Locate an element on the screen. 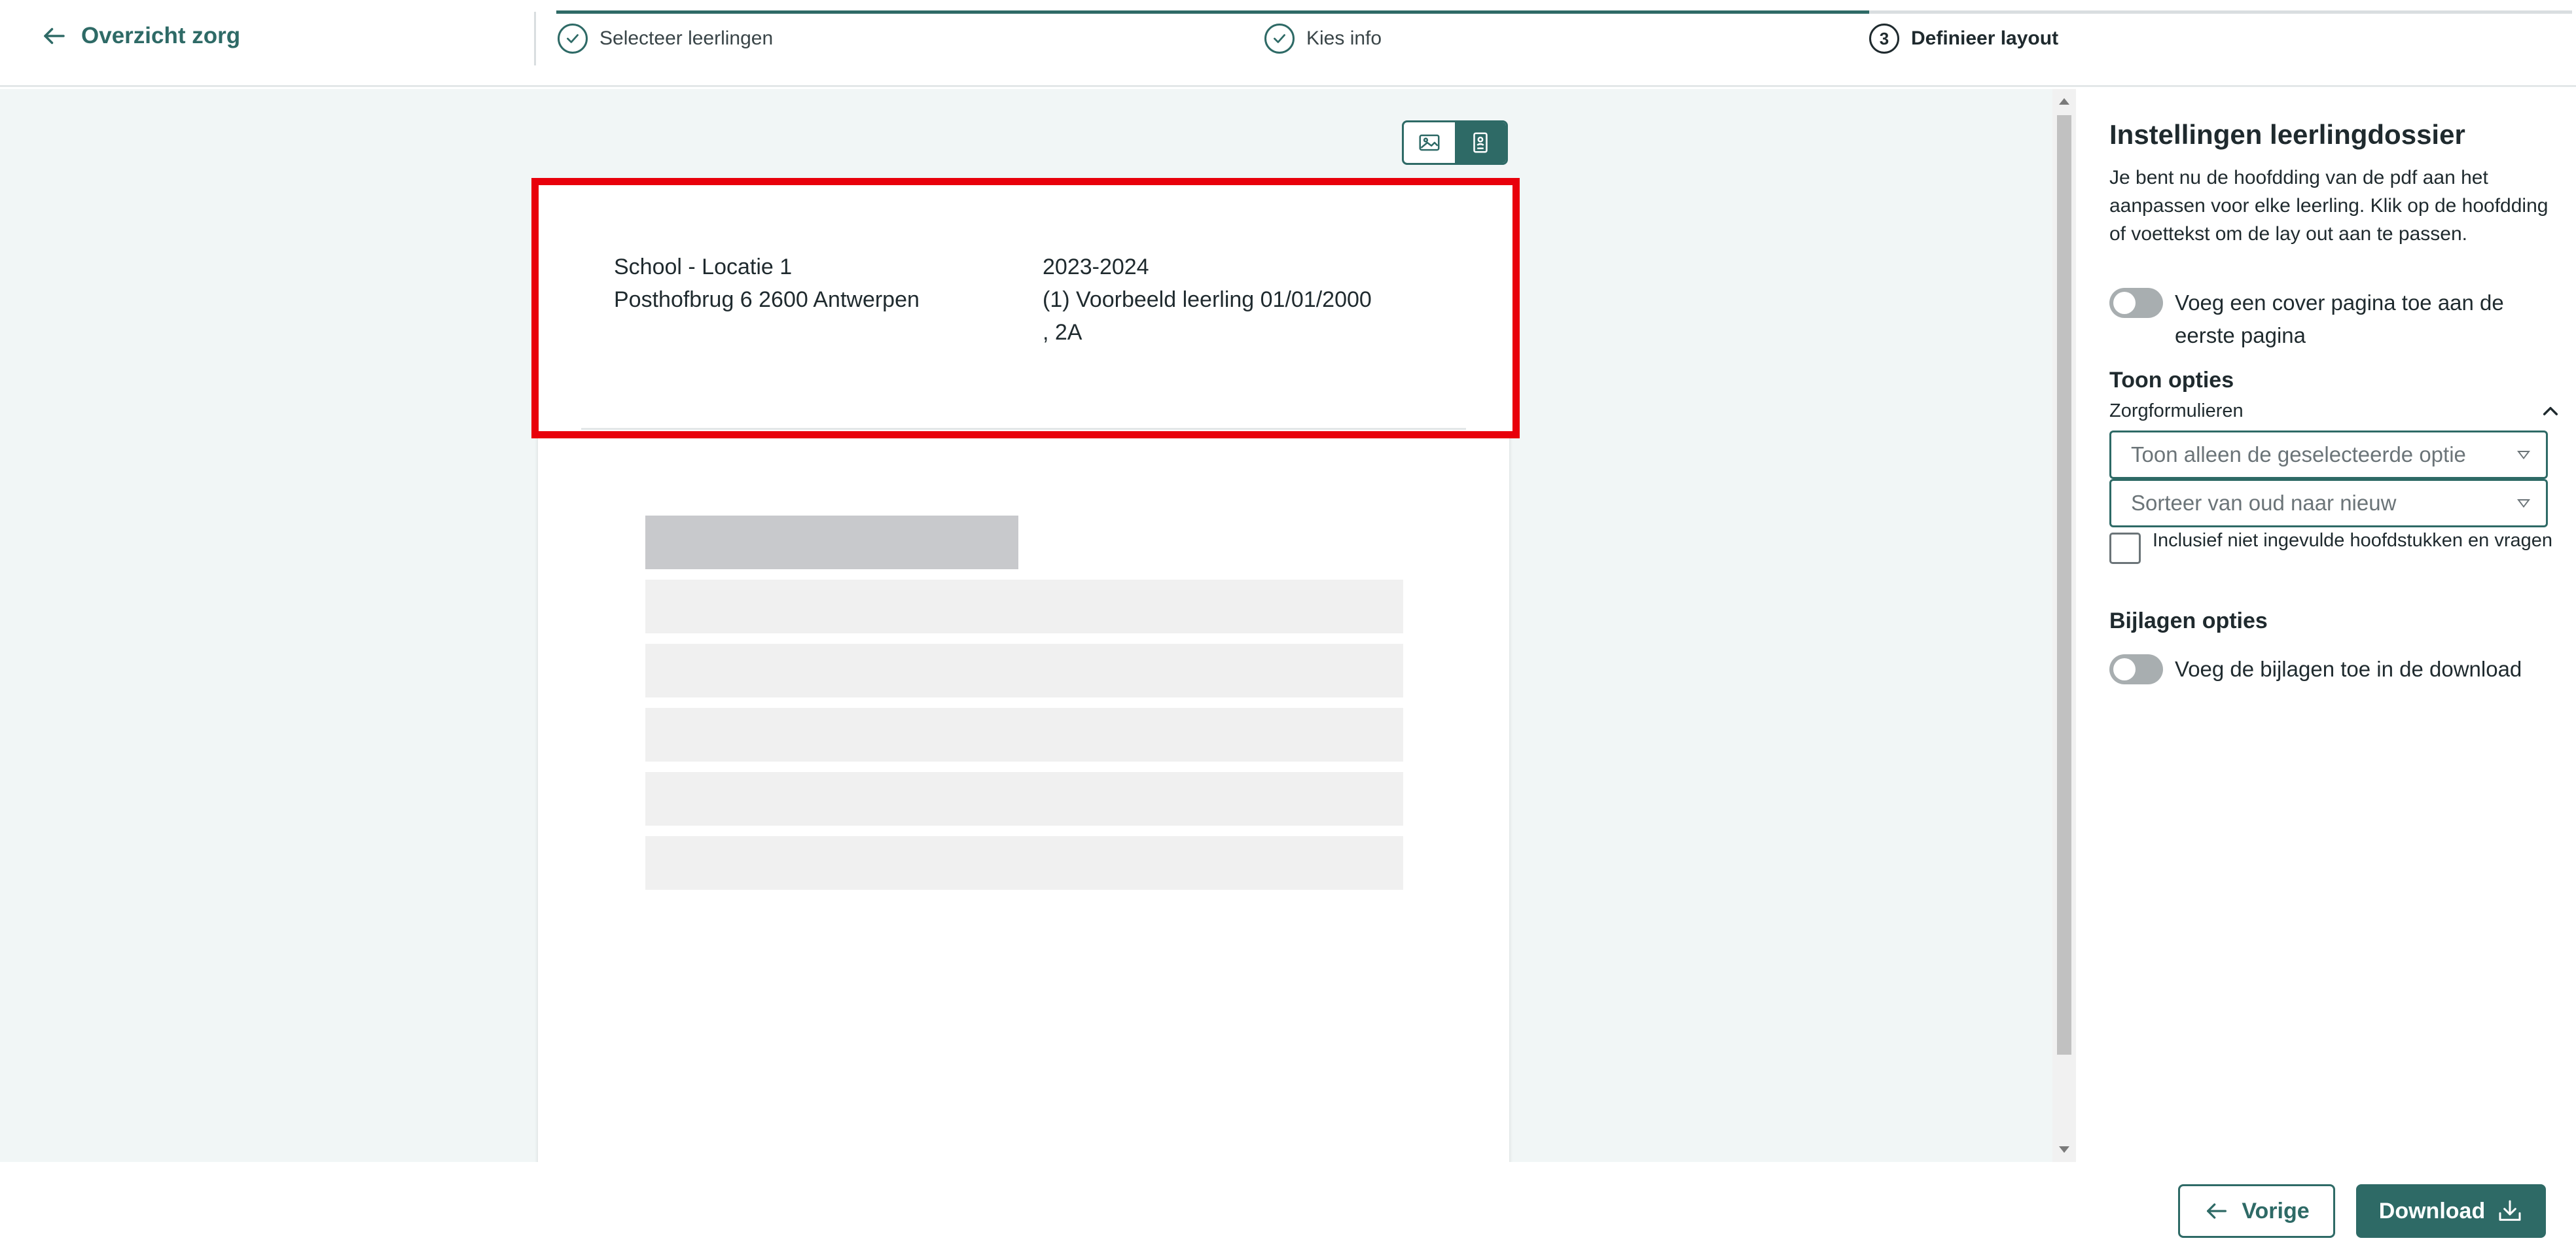 This screenshot has height=1249, width=2576. download-button-label: Download is located at coordinates (2432, 1210).